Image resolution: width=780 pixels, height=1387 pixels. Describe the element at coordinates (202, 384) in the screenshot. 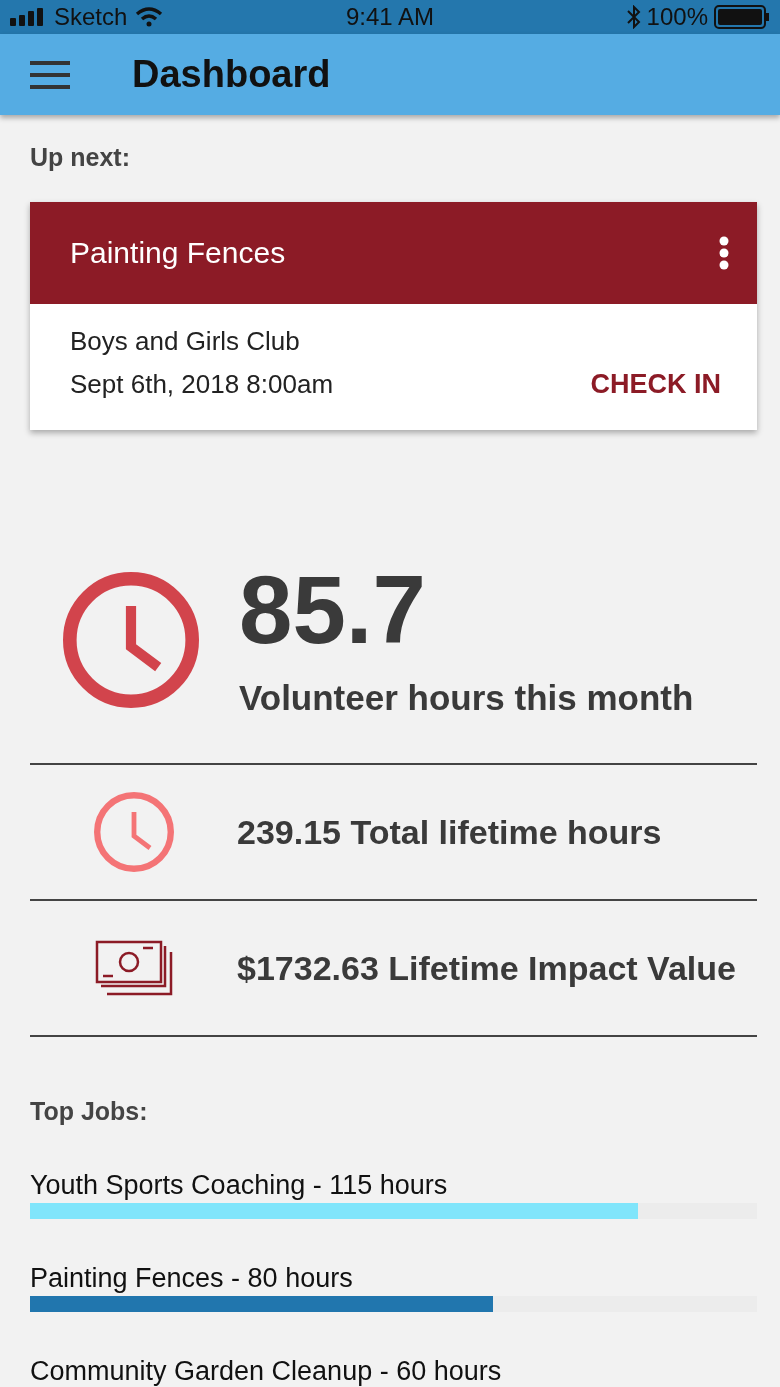

I see `event-datetime: Sept 6th, 2018 8:00am` at that location.